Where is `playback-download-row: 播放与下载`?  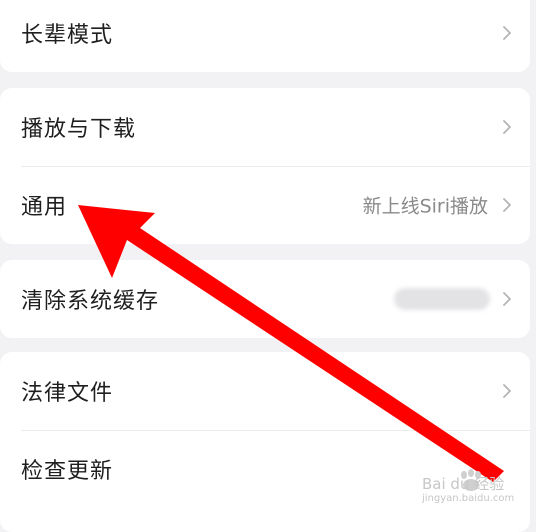 playback-download-row: 播放与下载 is located at coordinates (265, 127).